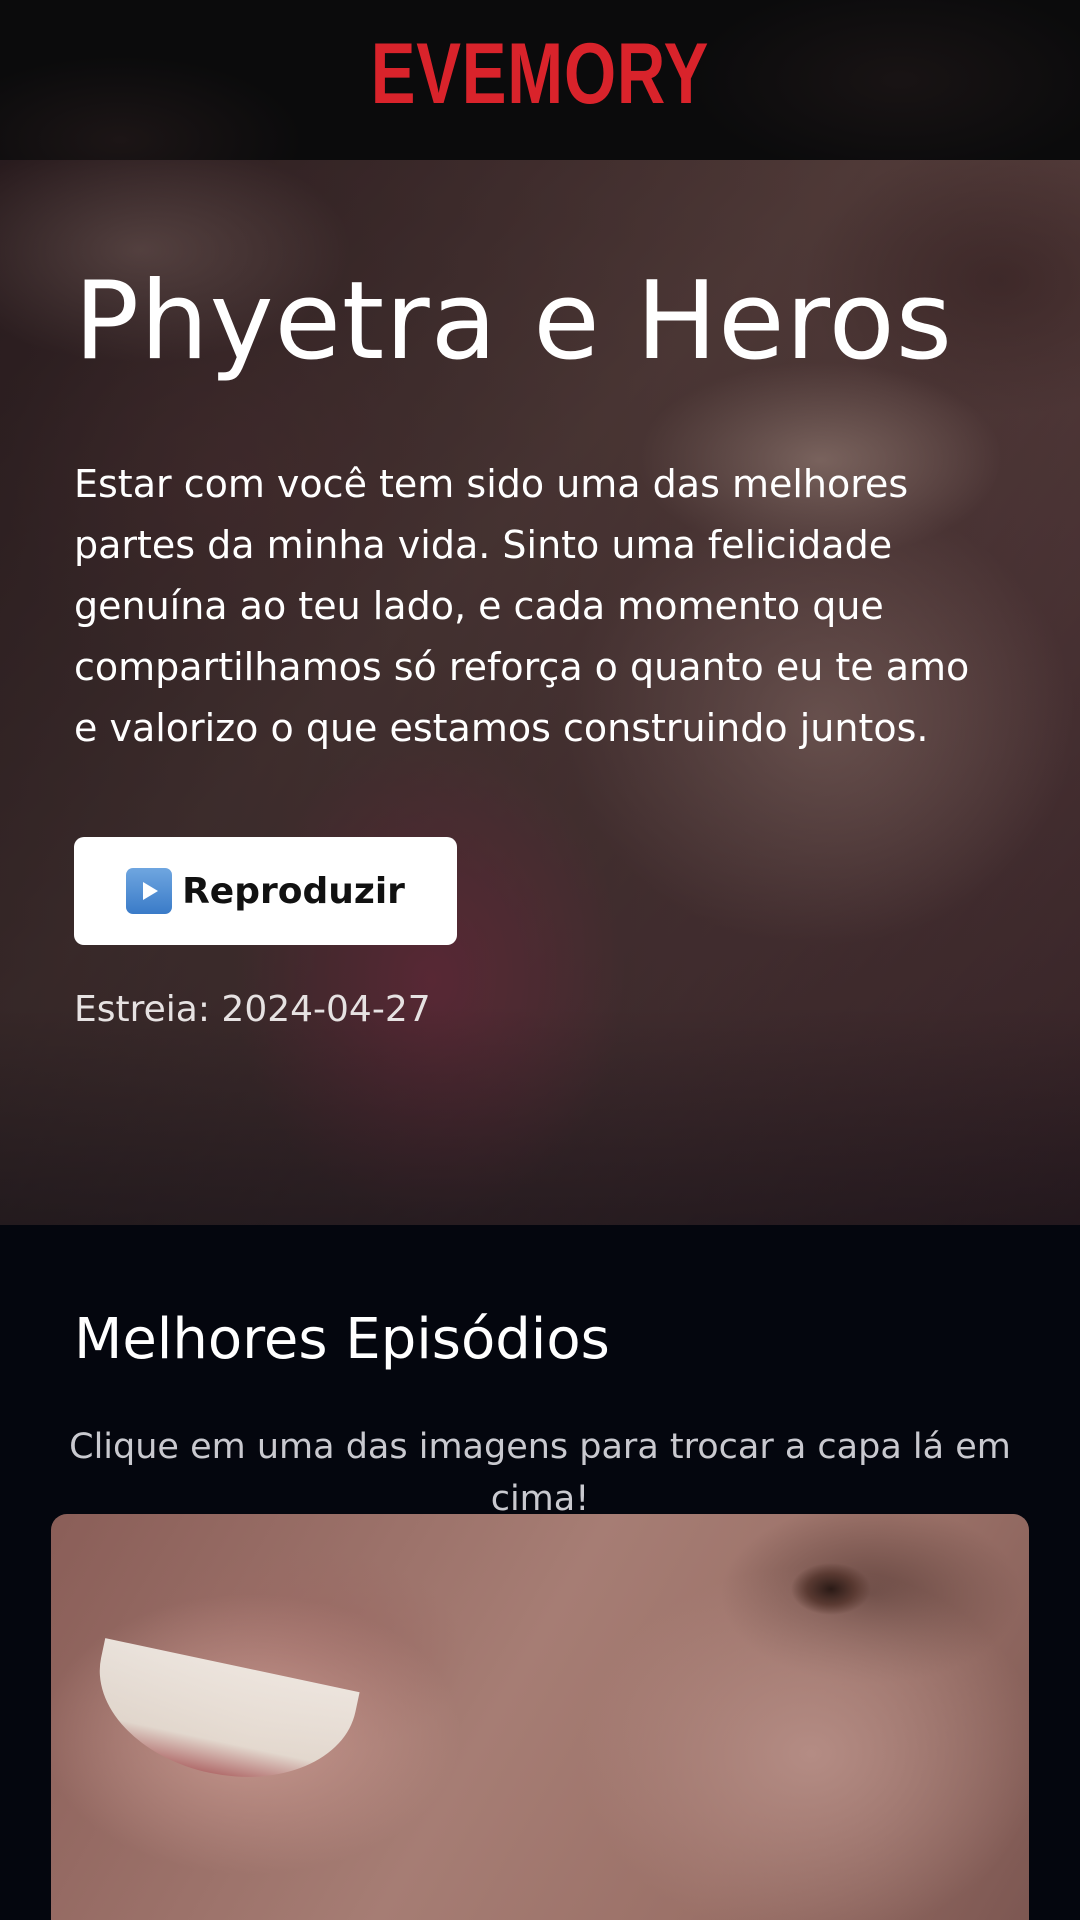 This screenshot has width=1080, height=1920. I want to click on episode-photo-eye-detail, so click(831, 1589).